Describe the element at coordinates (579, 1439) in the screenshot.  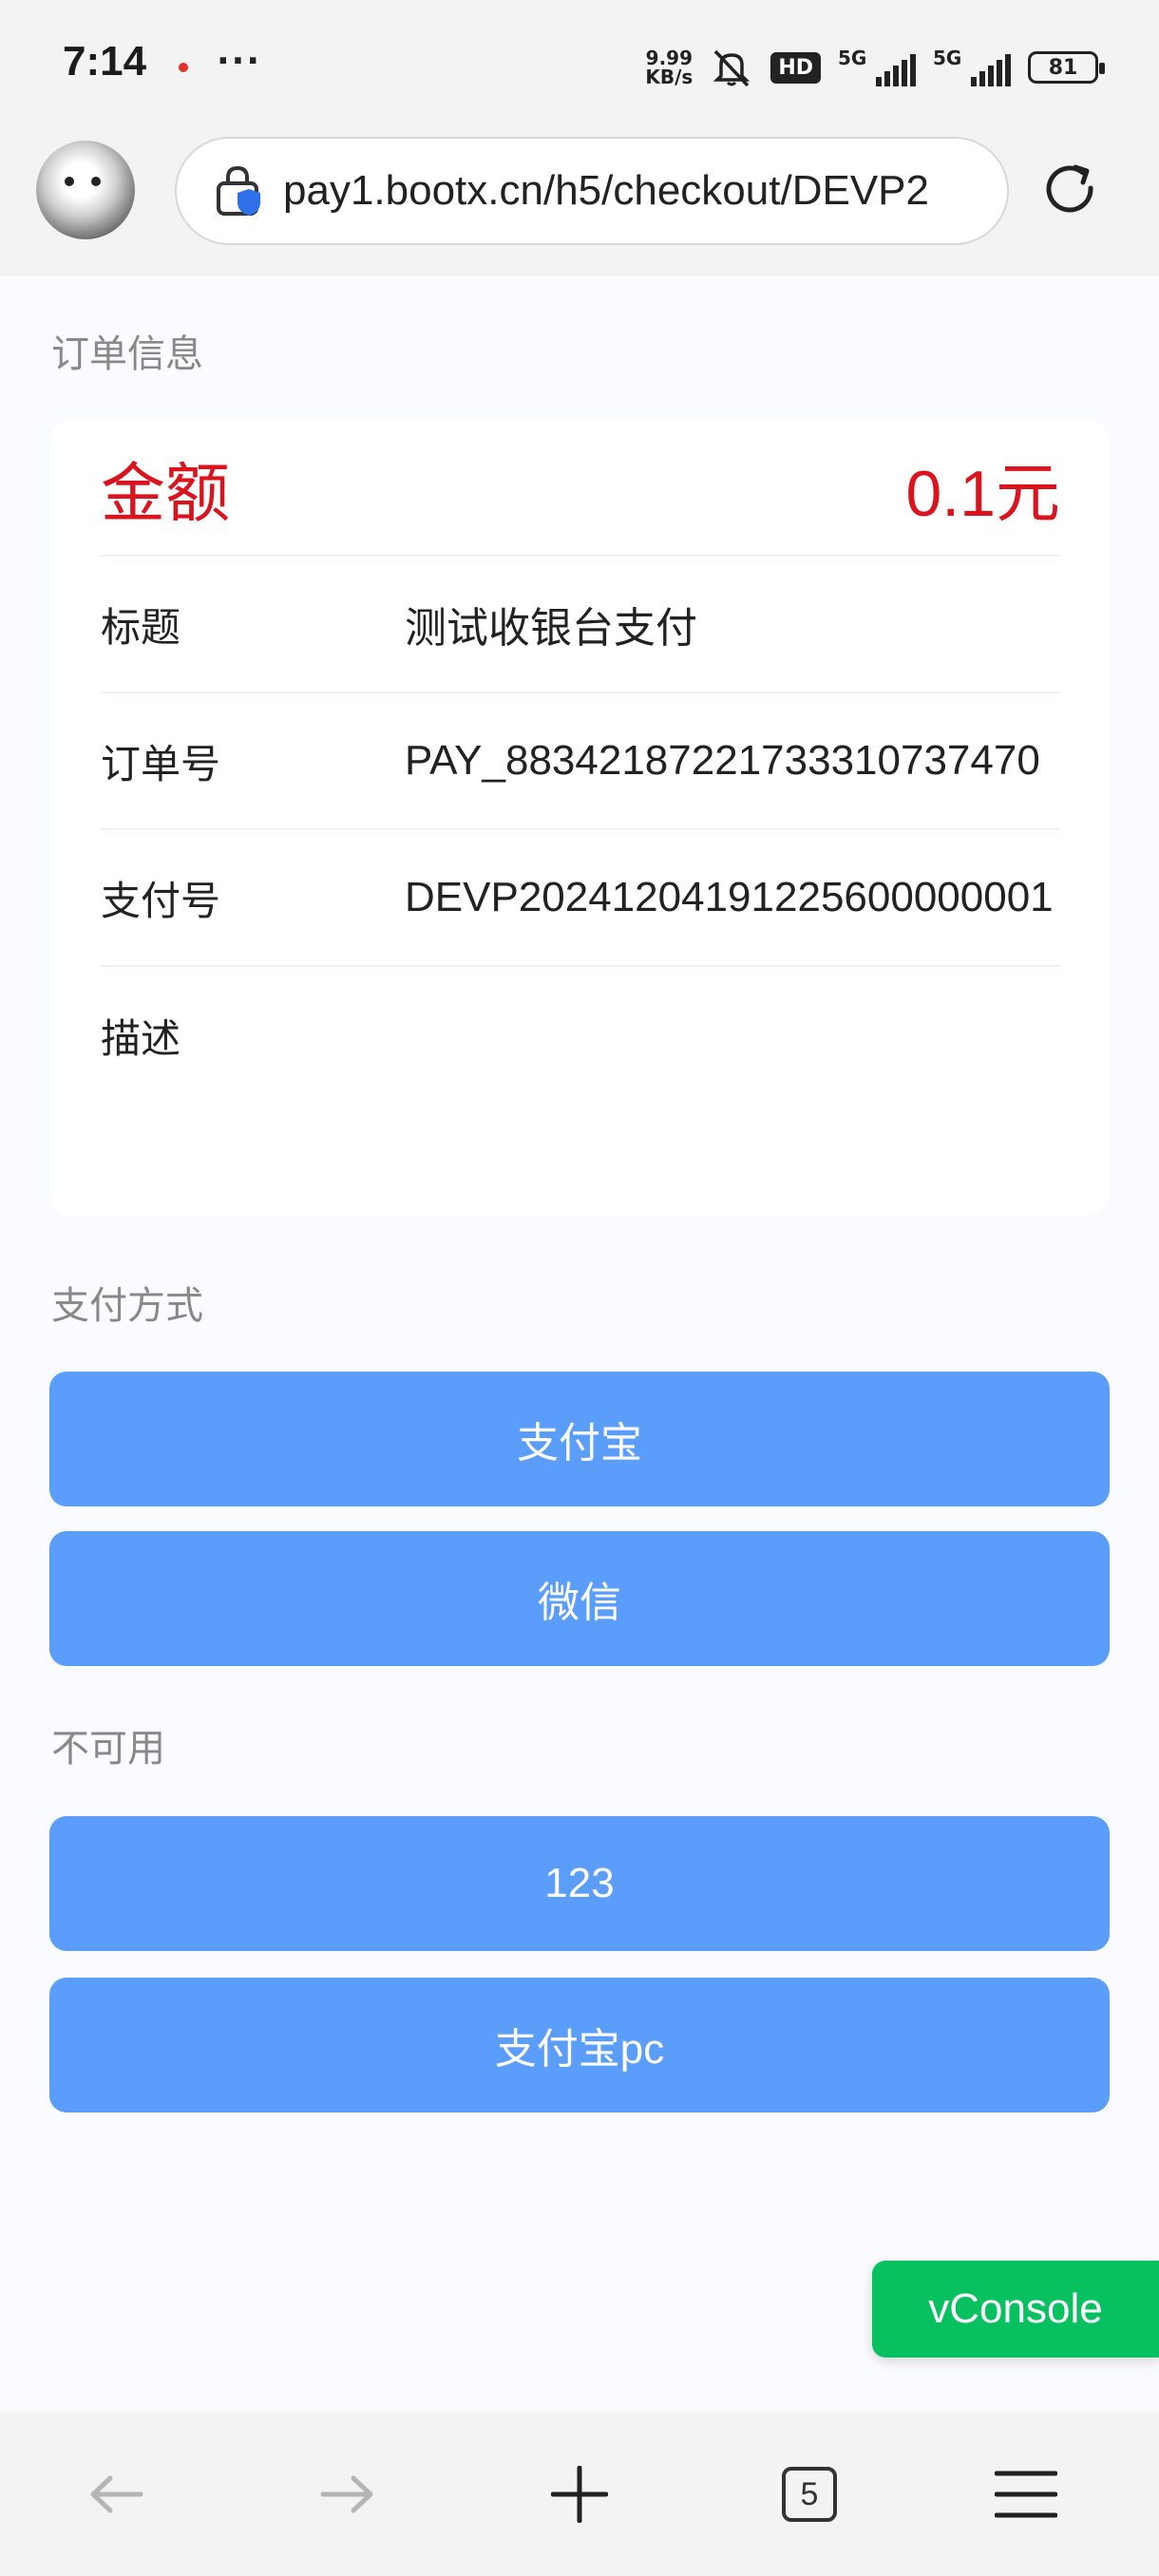
I see `alipay-button: 支付宝` at that location.